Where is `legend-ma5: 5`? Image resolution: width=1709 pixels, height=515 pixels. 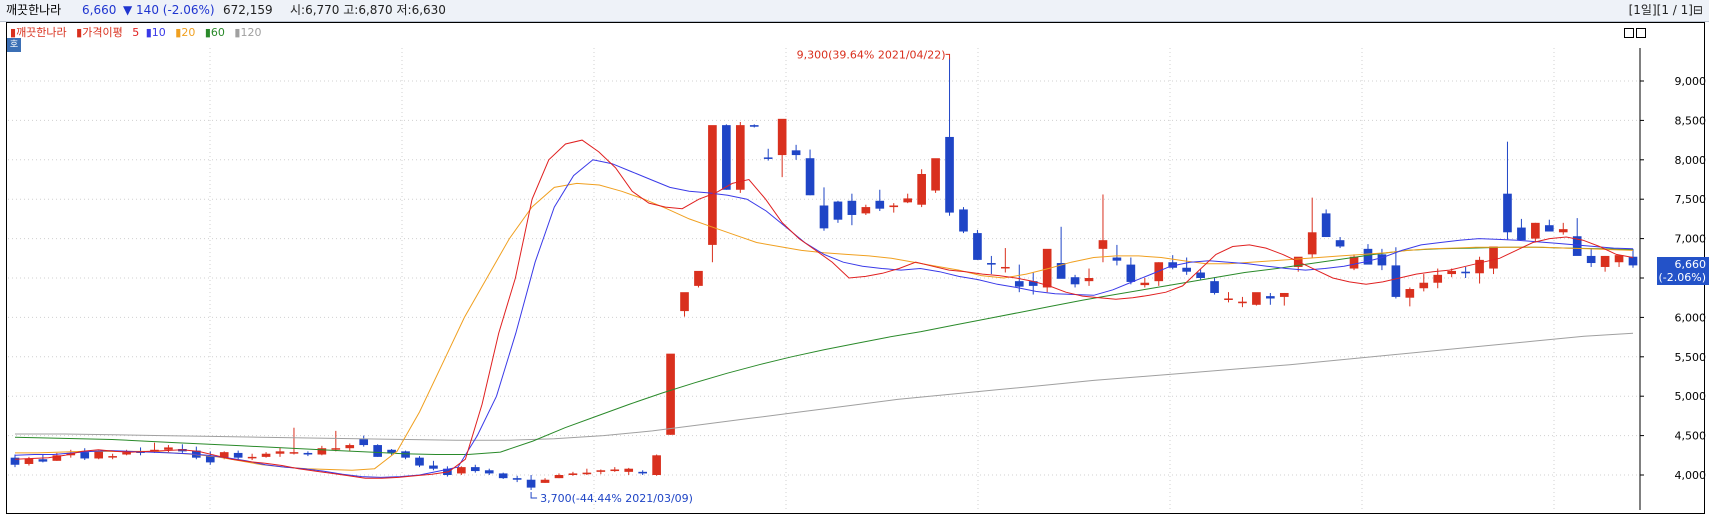 legend-ma5: 5 is located at coordinates (136, 32).